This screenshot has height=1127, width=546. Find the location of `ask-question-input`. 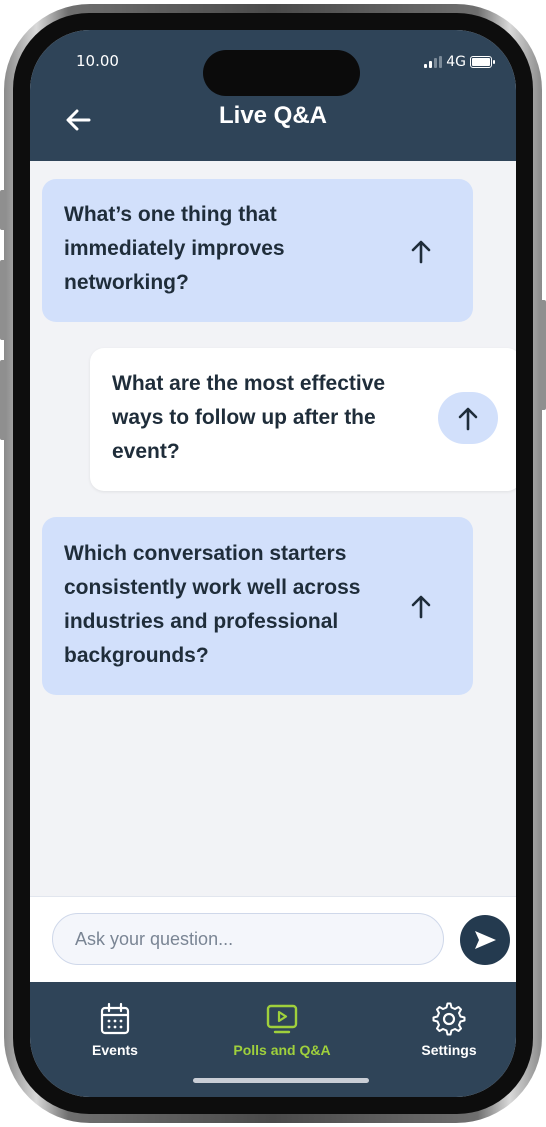

ask-question-input is located at coordinates (248, 939).